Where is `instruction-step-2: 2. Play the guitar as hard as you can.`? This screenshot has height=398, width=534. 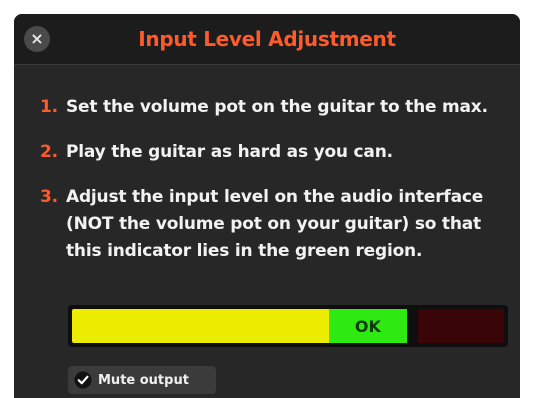 instruction-step-2: 2. Play the guitar as hard as you can. is located at coordinates (275, 152).